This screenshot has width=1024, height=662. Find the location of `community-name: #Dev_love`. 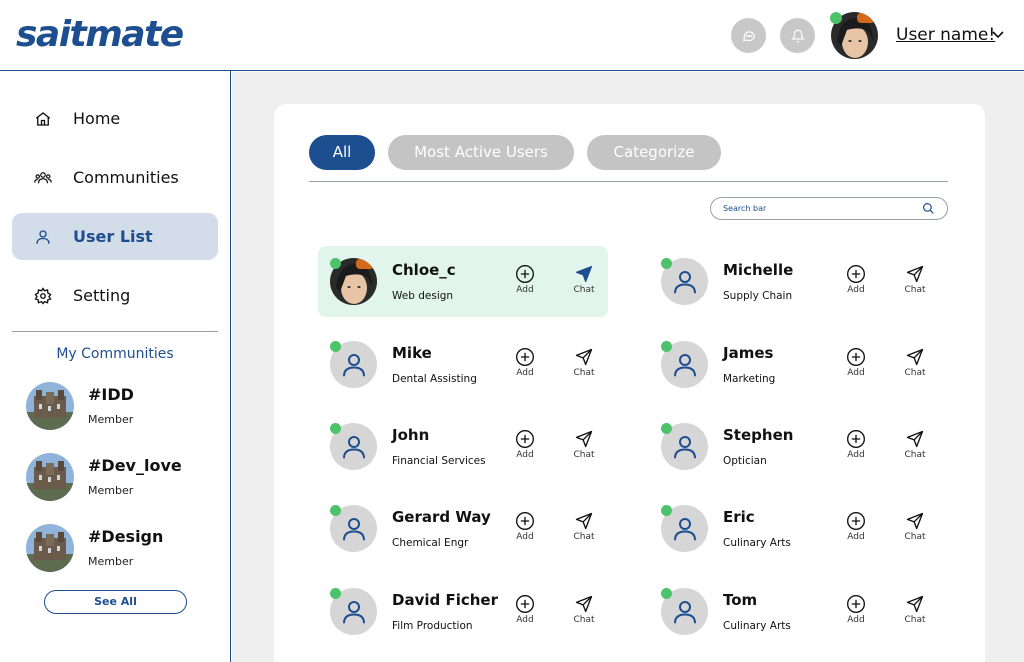

community-name: #Dev_love is located at coordinates (135, 465).